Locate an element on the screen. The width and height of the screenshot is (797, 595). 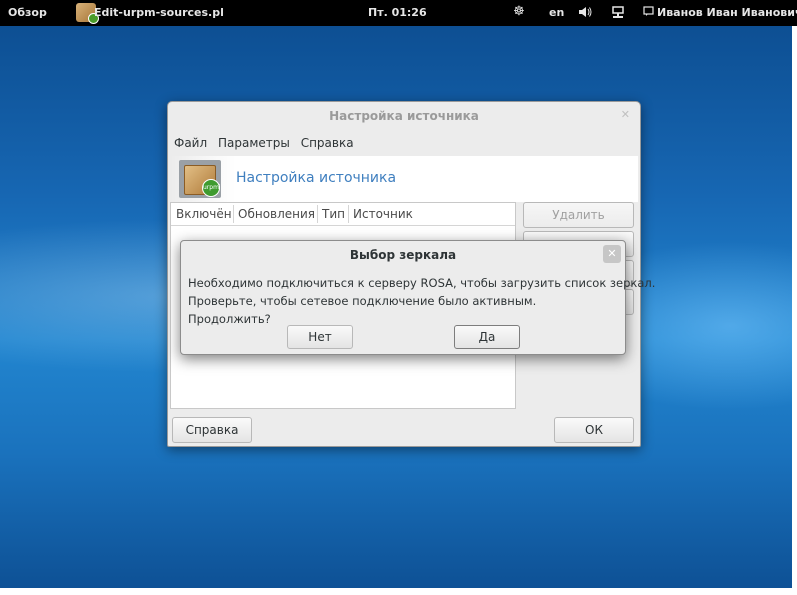
menu-options: Параметры is located at coordinates (254, 143).